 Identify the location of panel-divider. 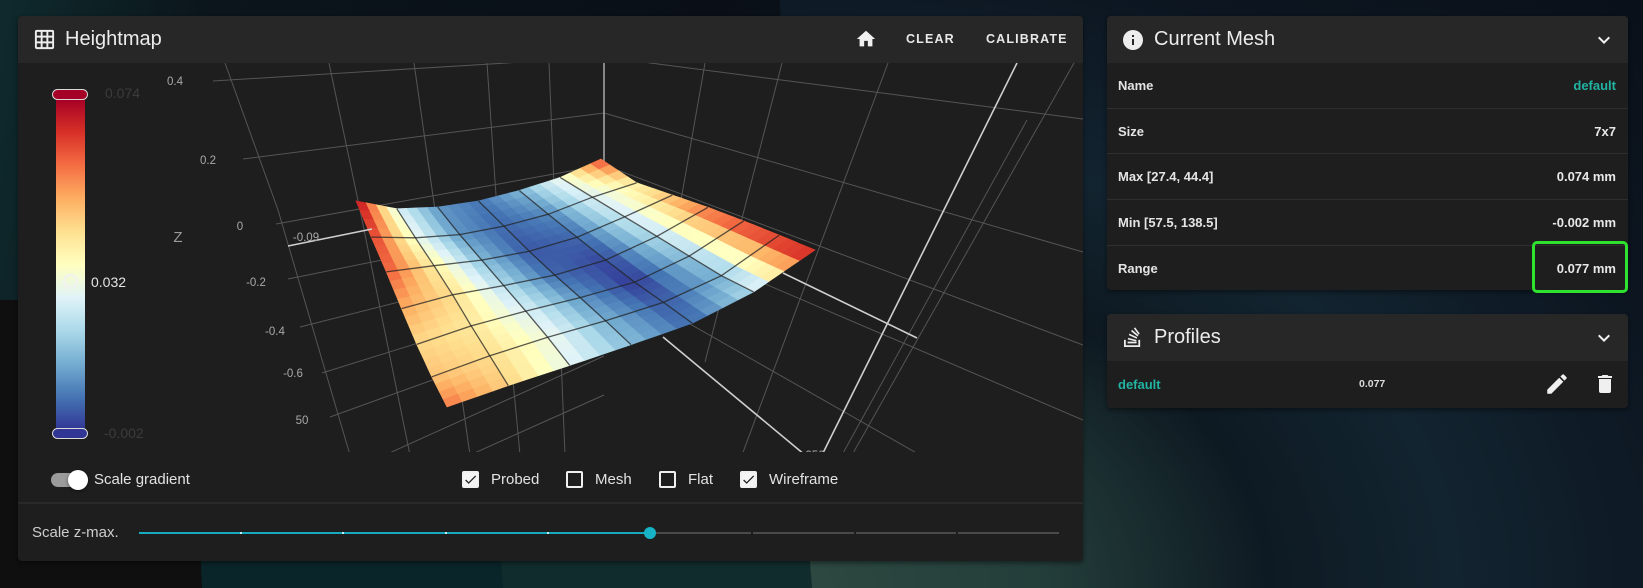
(550, 503).